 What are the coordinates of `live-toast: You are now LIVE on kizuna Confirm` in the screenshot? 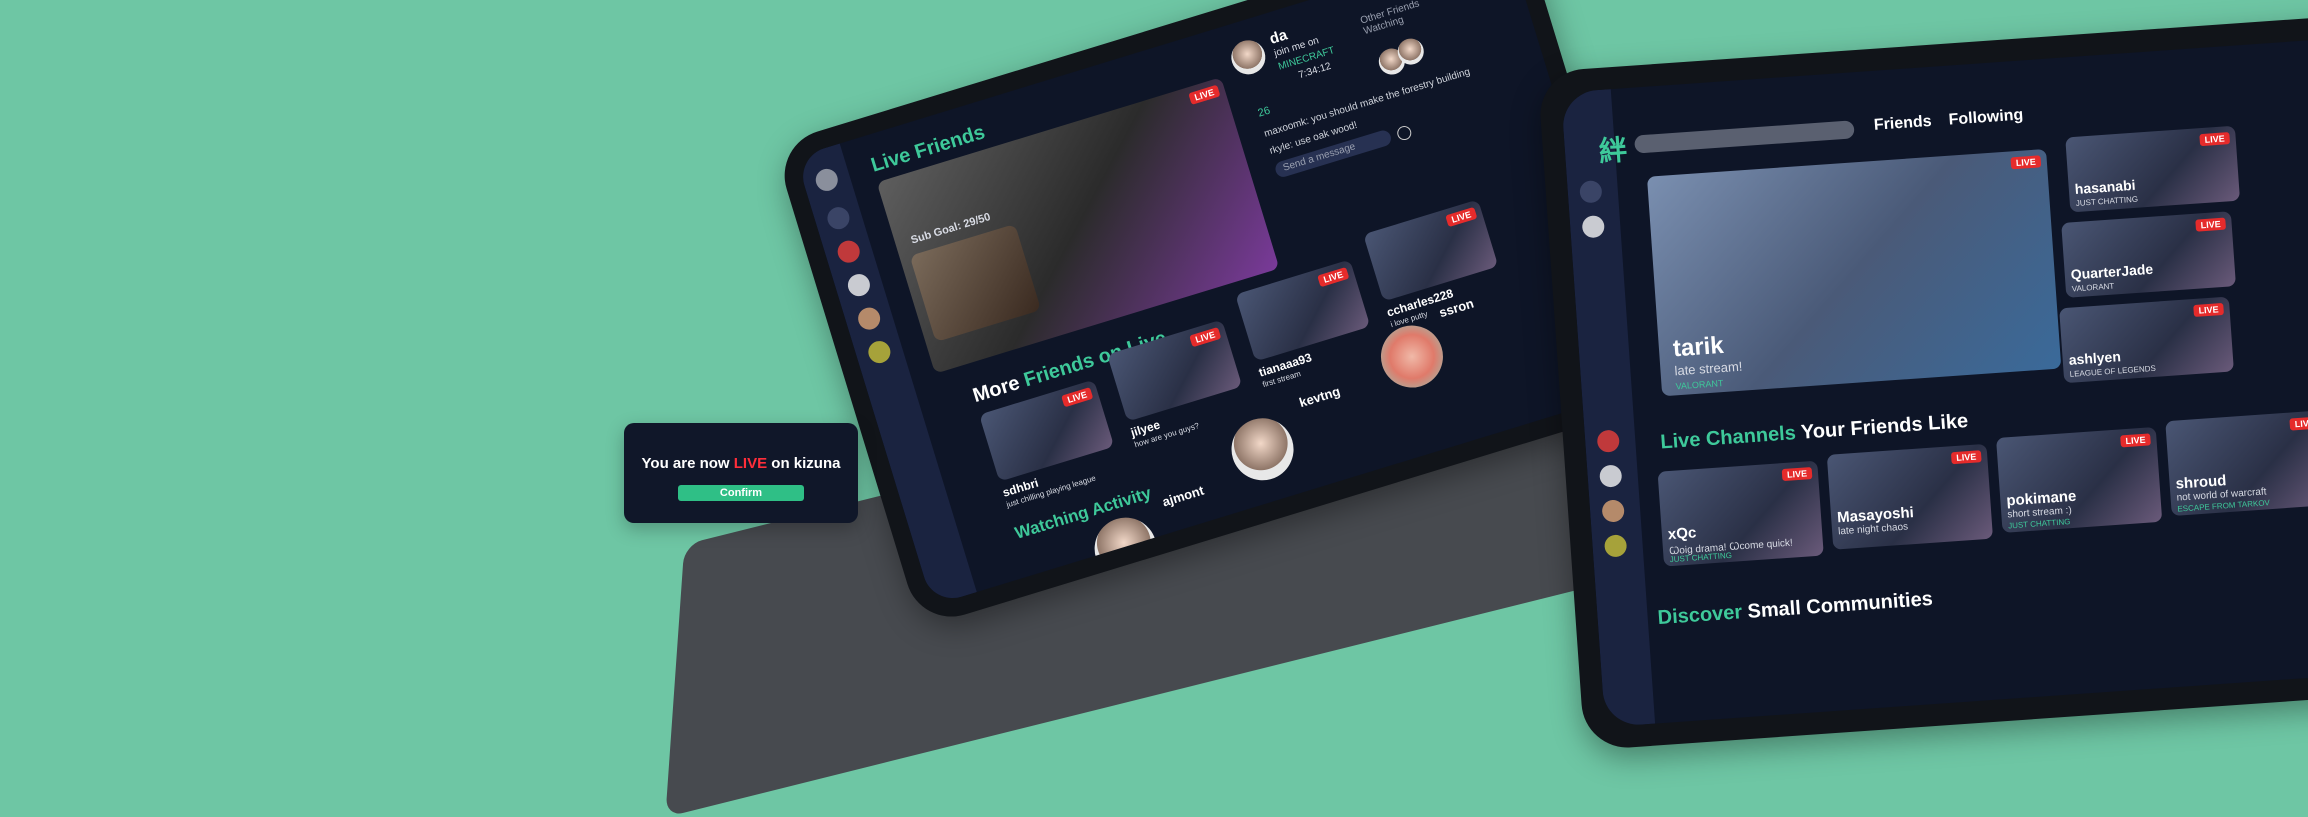 It's located at (741, 473).